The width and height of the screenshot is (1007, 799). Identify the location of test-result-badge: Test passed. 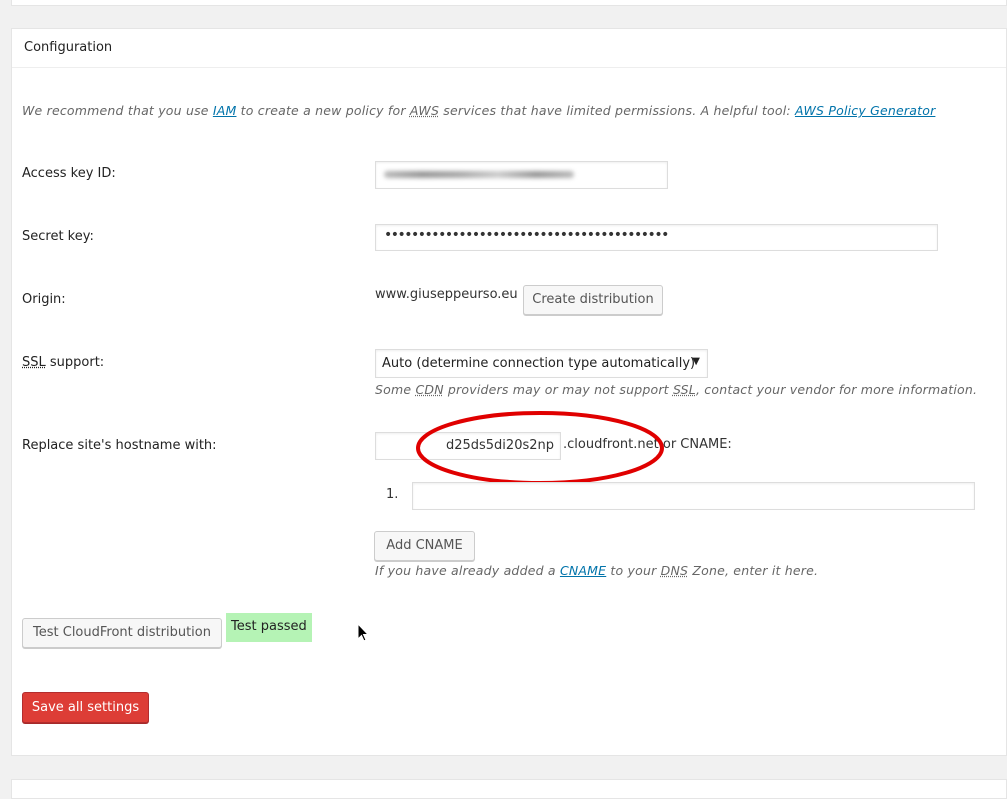
(269, 627).